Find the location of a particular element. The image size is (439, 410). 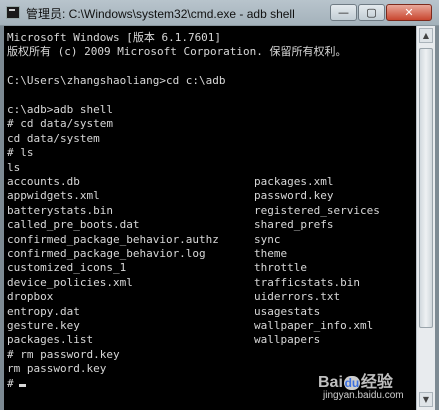

vertical-scrollbar: ▲ ▼ is located at coordinates (425, 218).